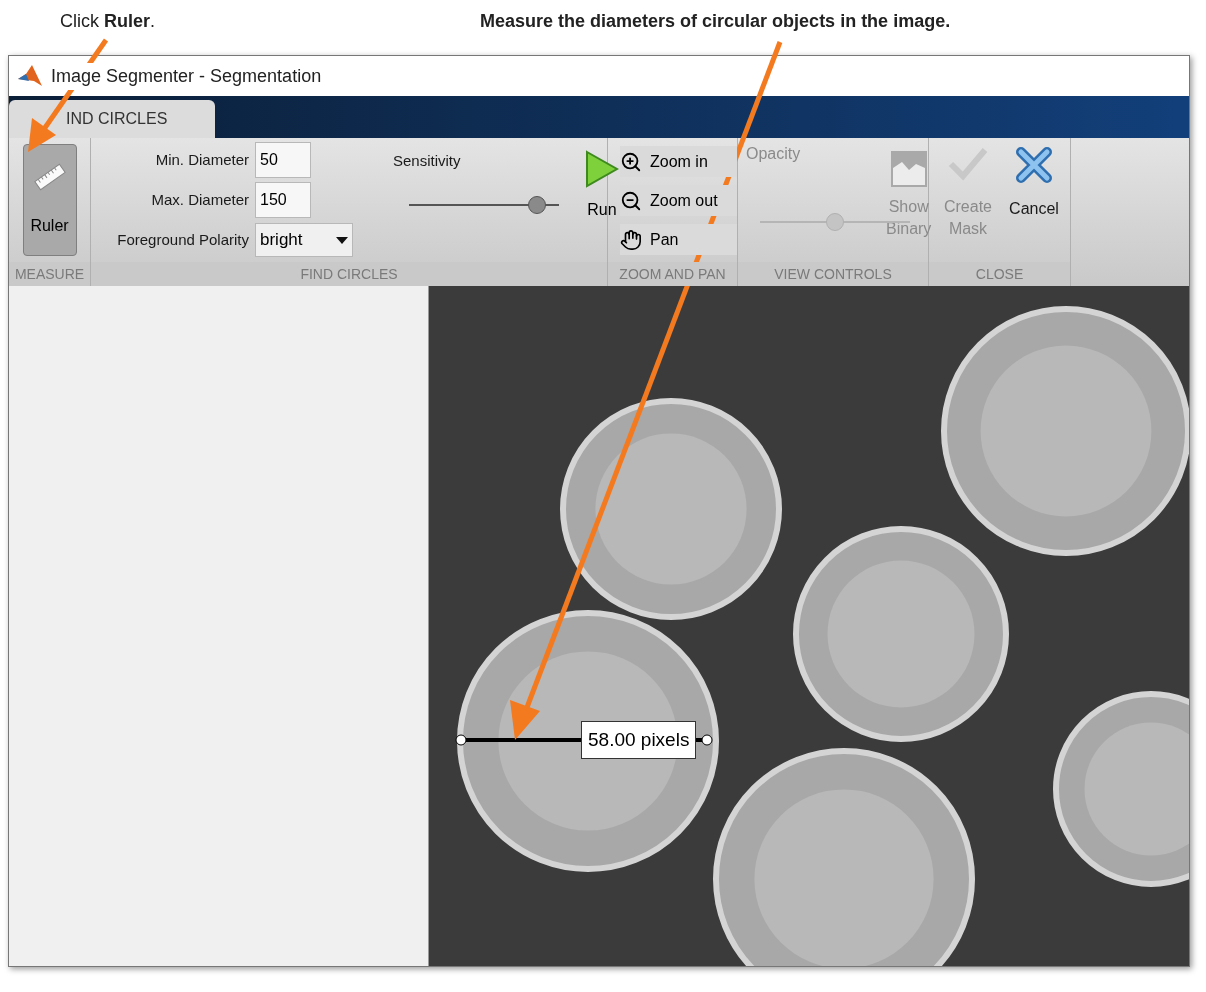  I want to click on slider-label: Opacity, so click(774, 154).